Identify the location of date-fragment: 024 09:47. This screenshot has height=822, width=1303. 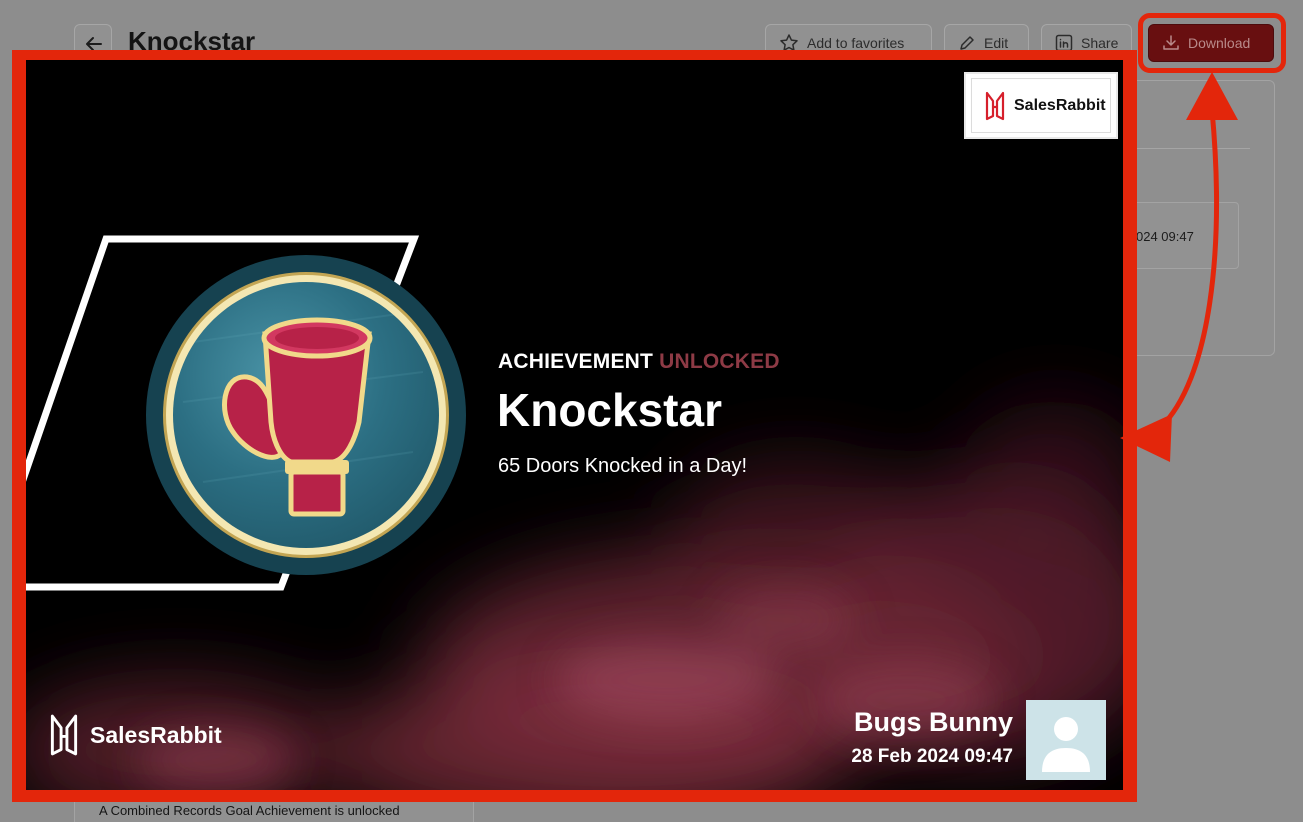
(1165, 236).